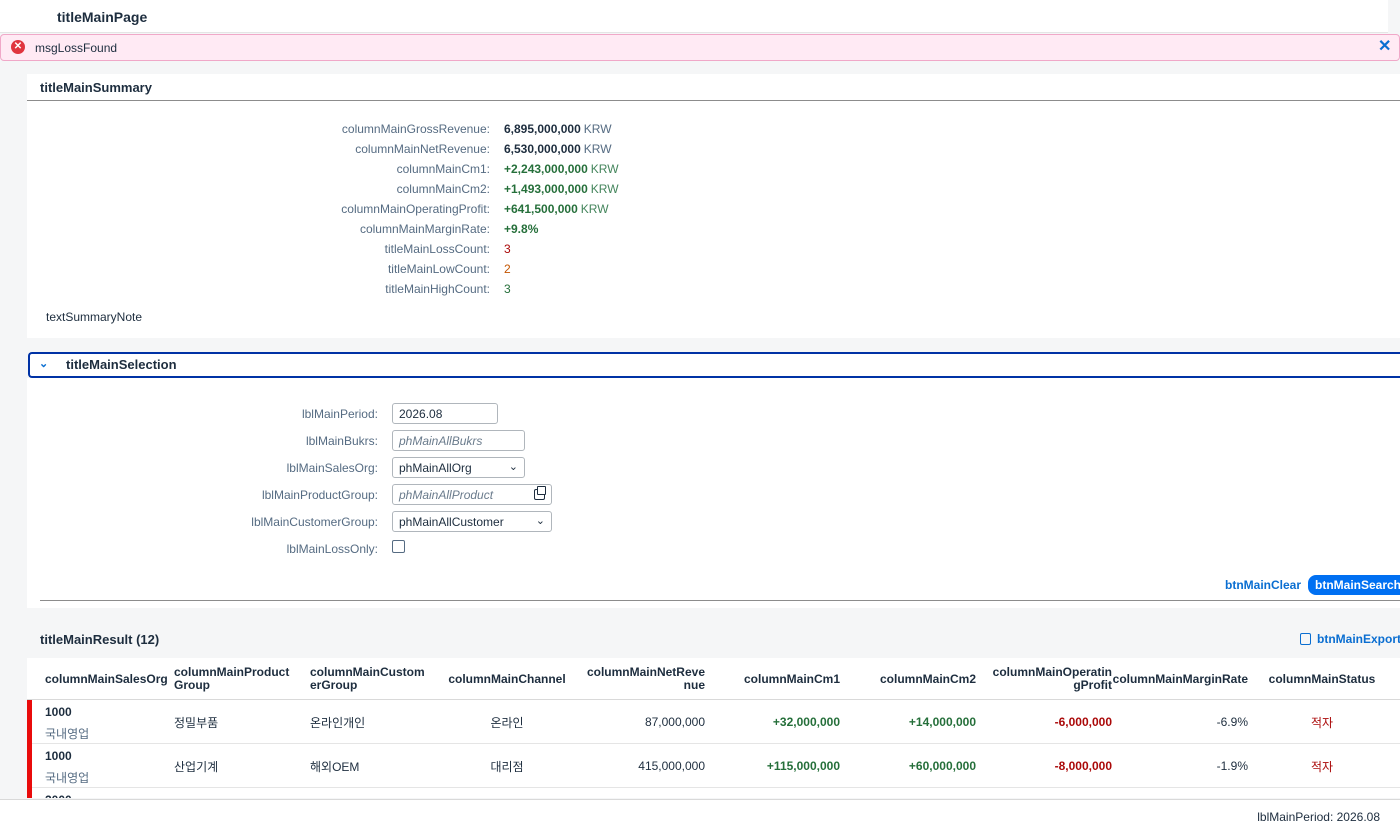 This screenshot has width=1400, height=833. What do you see at coordinates (438, 269) in the screenshot?
I see `summary-label: titleMainLowCount:` at bounding box center [438, 269].